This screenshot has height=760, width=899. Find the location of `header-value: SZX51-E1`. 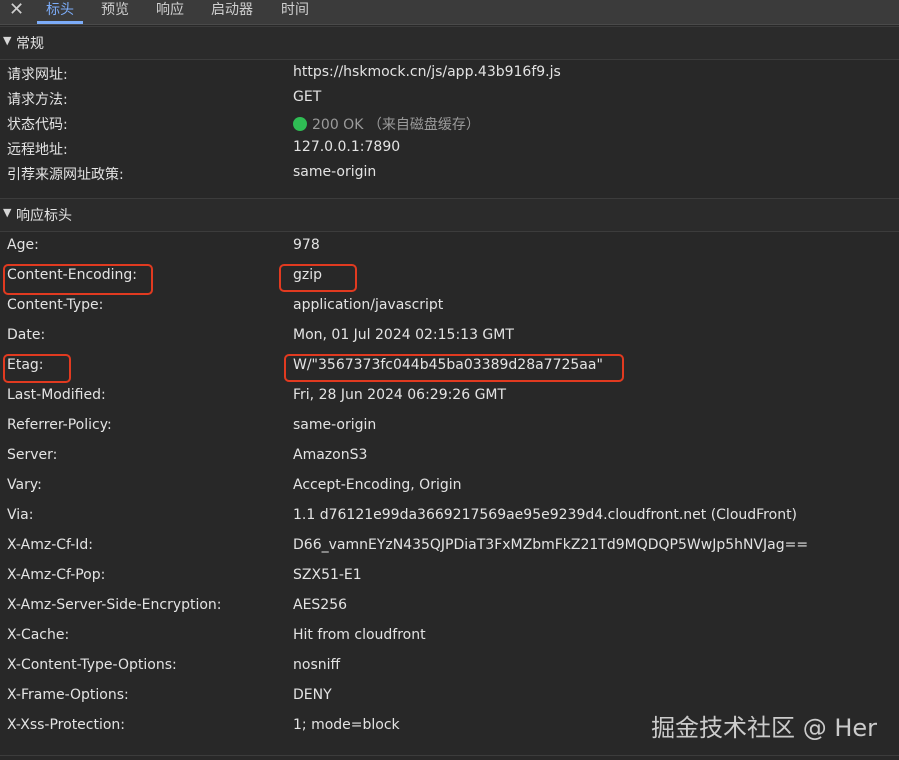

header-value: SZX51-E1 is located at coordinates (327, 575).